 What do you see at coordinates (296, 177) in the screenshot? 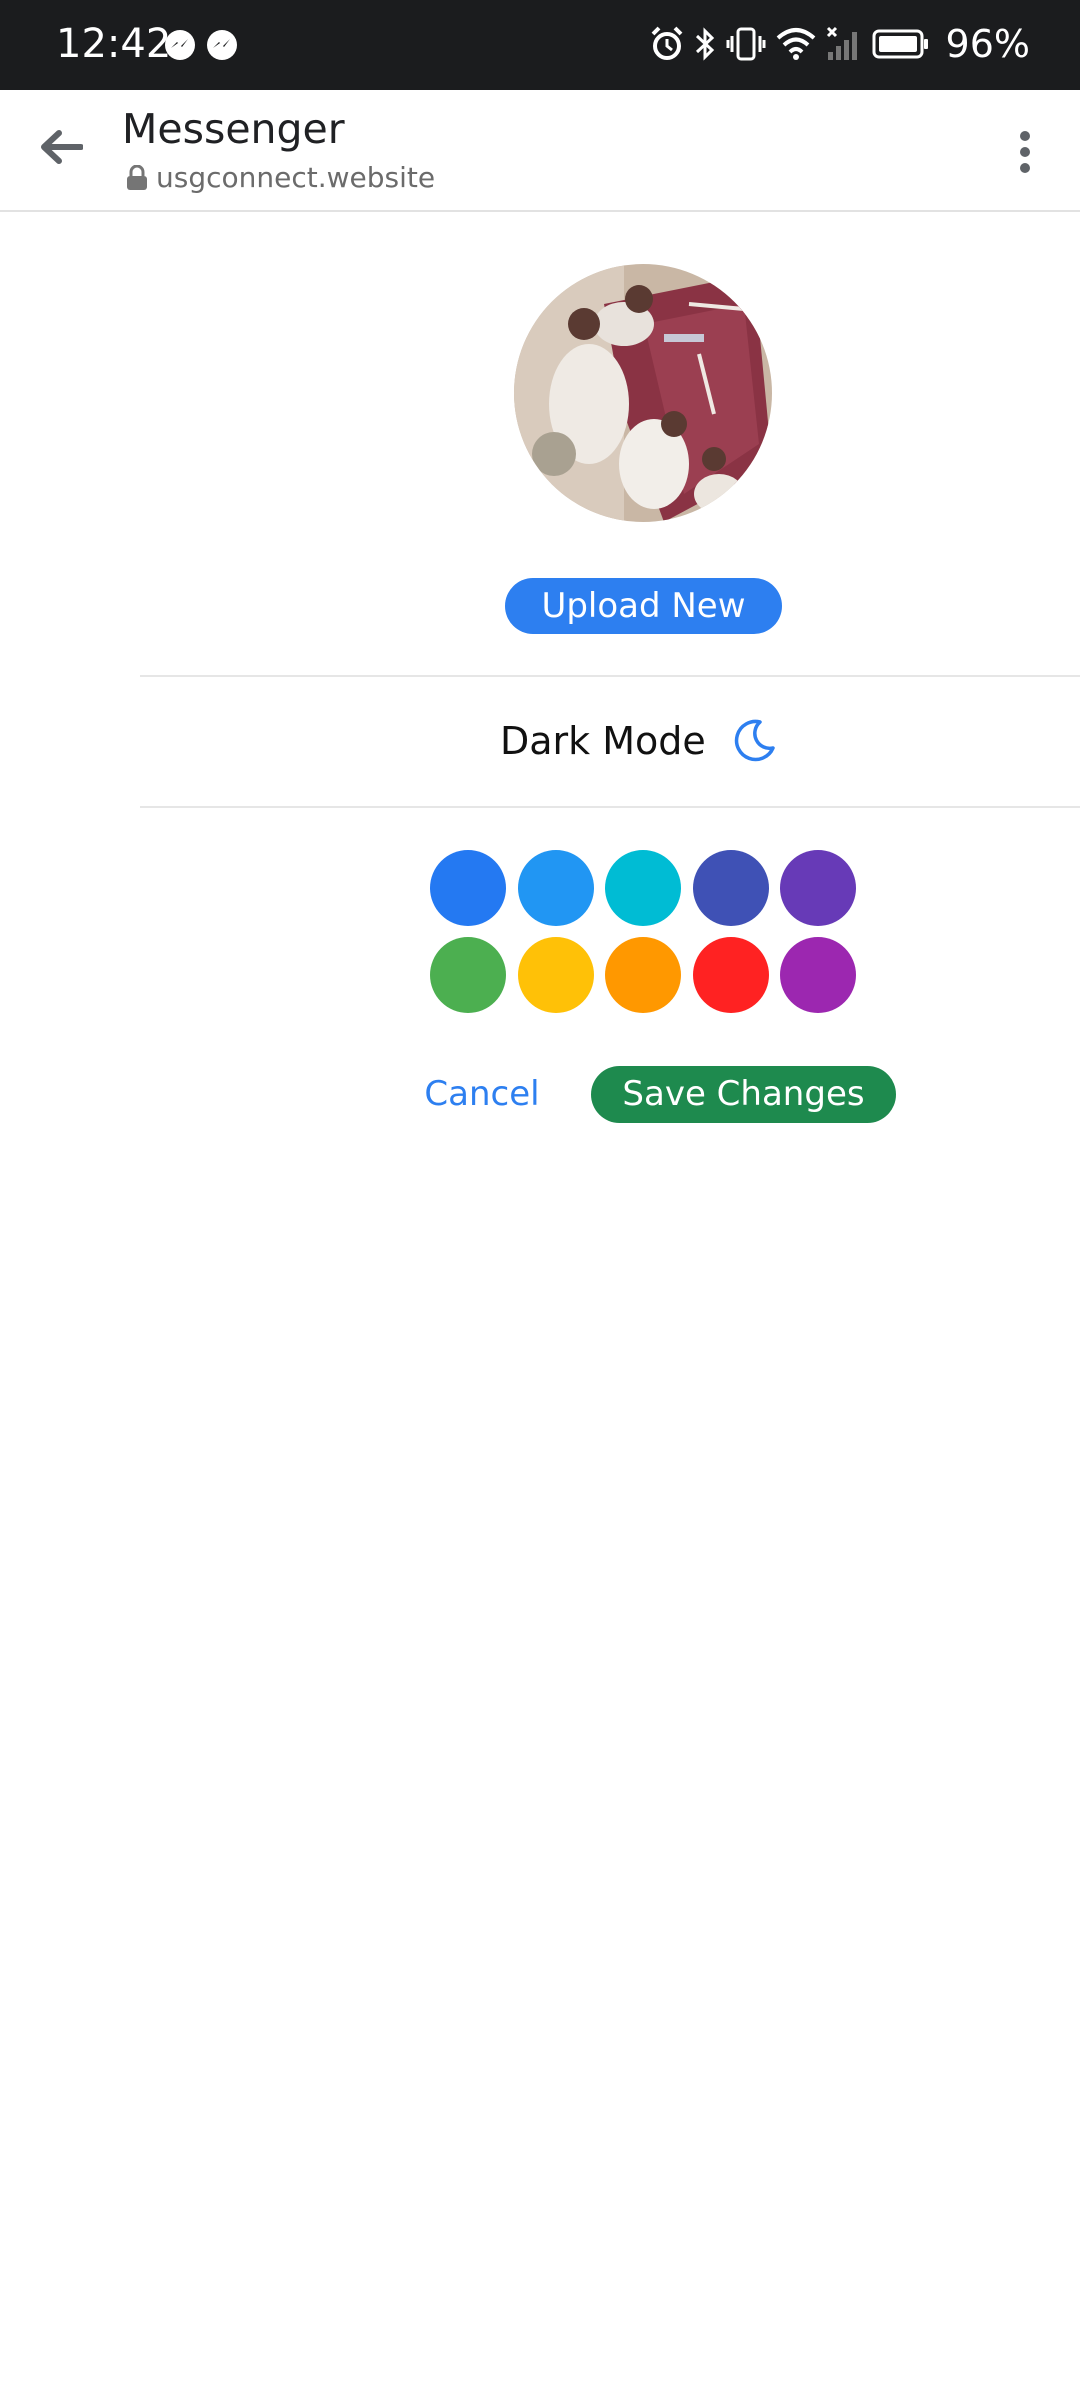
I see `url-text: usgconnect.website` at bounding box center [296, 177].